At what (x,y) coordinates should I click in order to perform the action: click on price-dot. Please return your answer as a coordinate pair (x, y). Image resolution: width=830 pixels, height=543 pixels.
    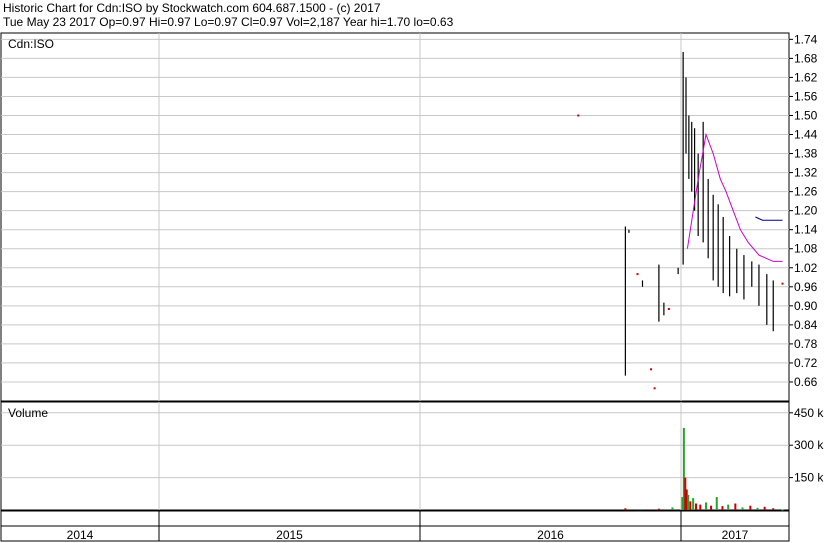
    Looking at the image, I should click on (578, 115).